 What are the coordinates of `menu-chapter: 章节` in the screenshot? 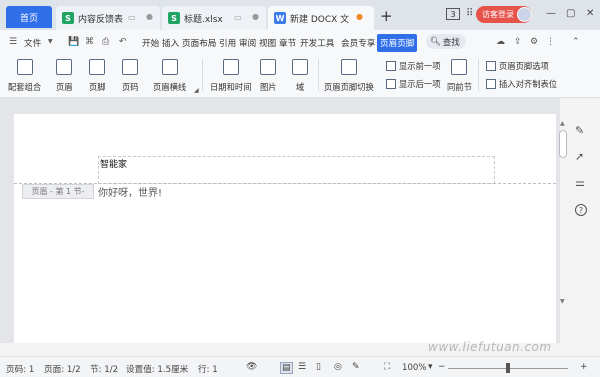 It's located at (287, 43).